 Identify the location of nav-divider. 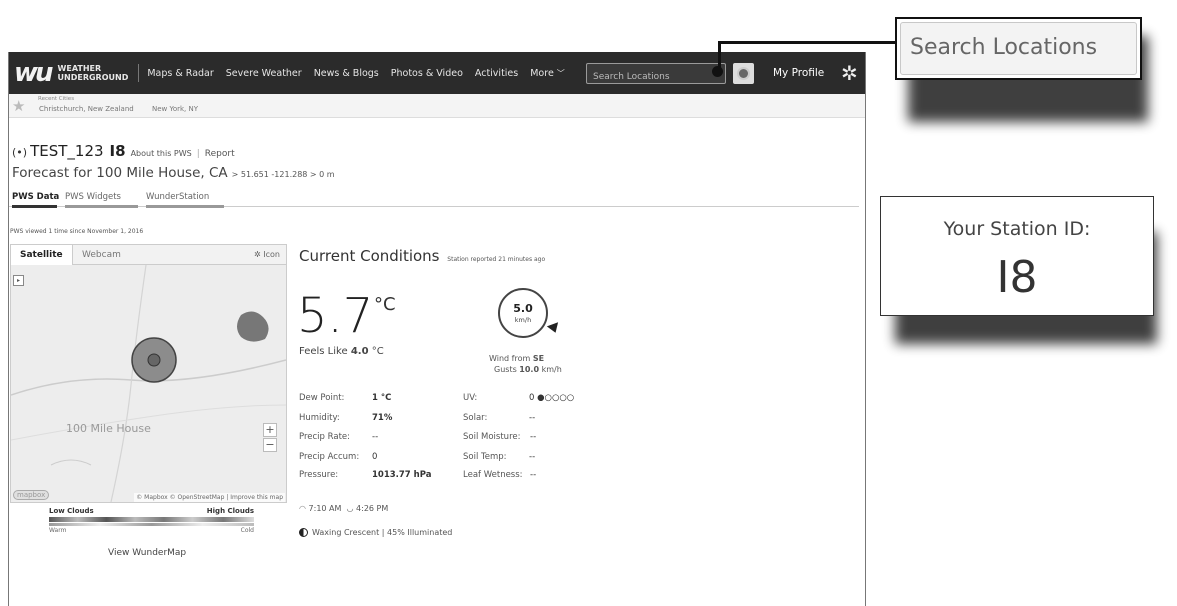
(139, 73).